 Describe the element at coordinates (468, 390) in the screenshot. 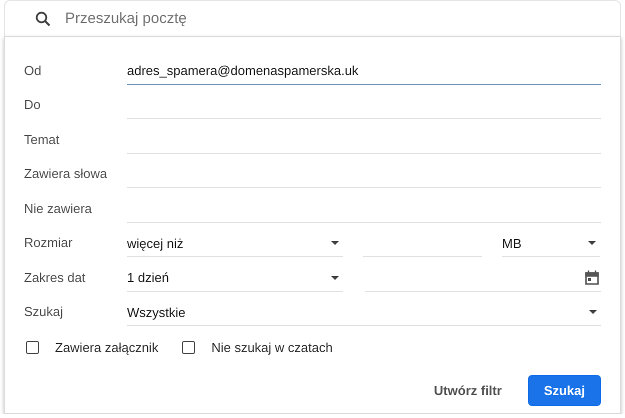

I see `create-filter-button: Utwórz filtr` at that location.